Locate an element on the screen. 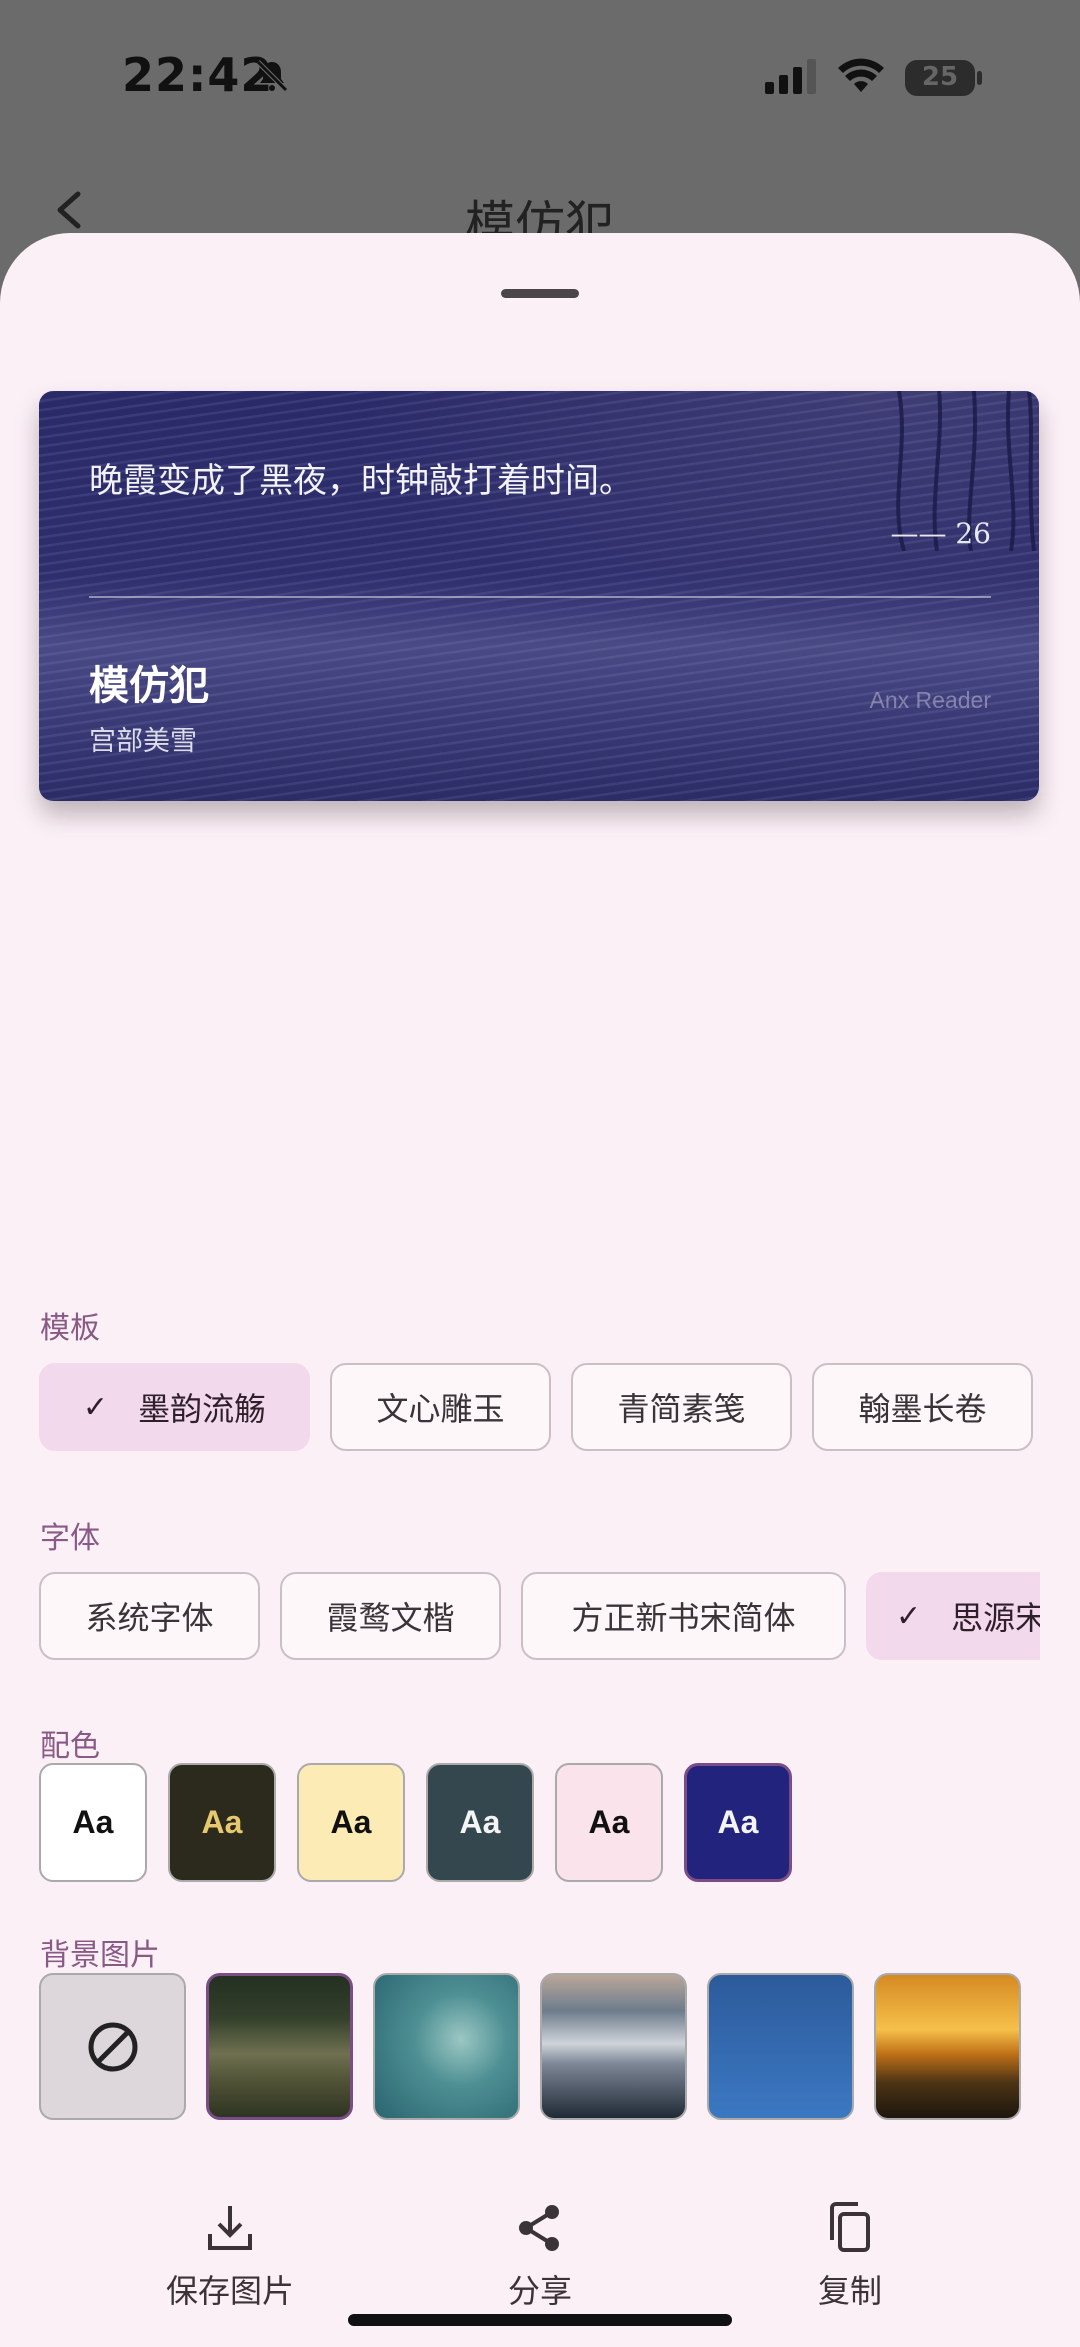 This screenshot has width=1080, height=2347. template-chip-label: 文心雕玉 is located at coordinates (440, 1409).